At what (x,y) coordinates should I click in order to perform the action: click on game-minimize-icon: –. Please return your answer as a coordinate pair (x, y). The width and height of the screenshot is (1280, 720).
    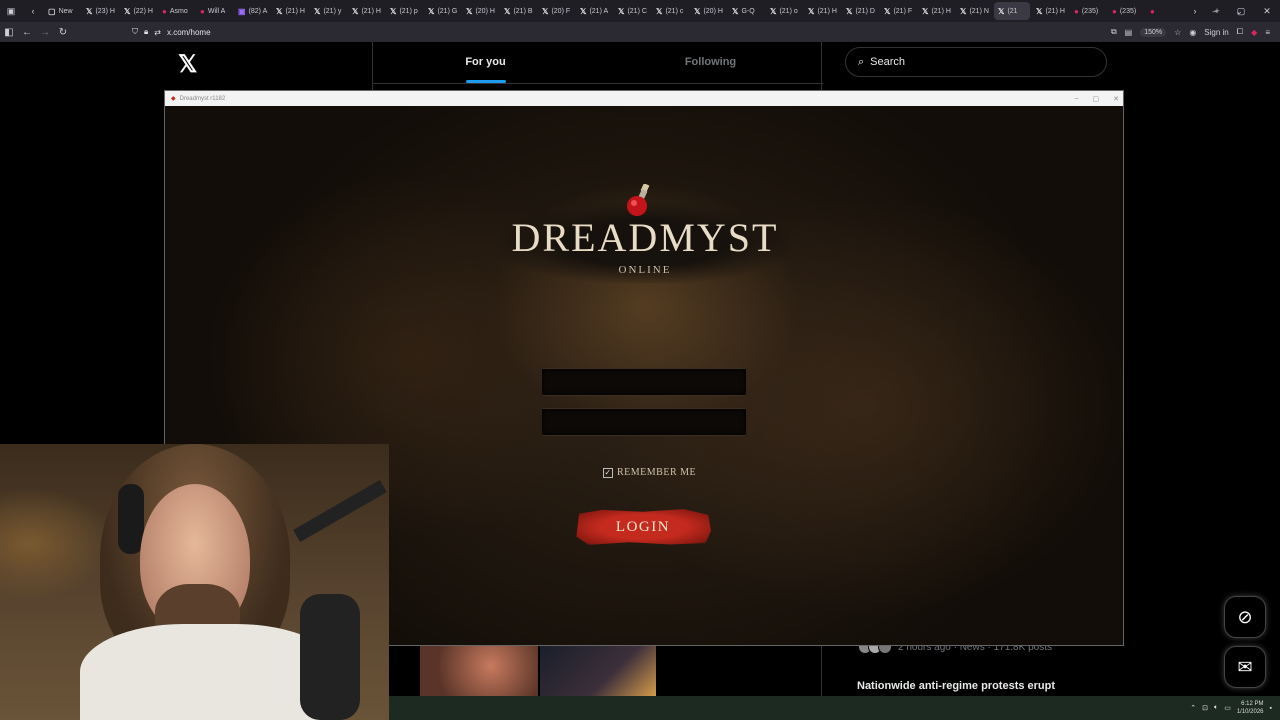
    Looking at the image, I should click on (1077, 98).